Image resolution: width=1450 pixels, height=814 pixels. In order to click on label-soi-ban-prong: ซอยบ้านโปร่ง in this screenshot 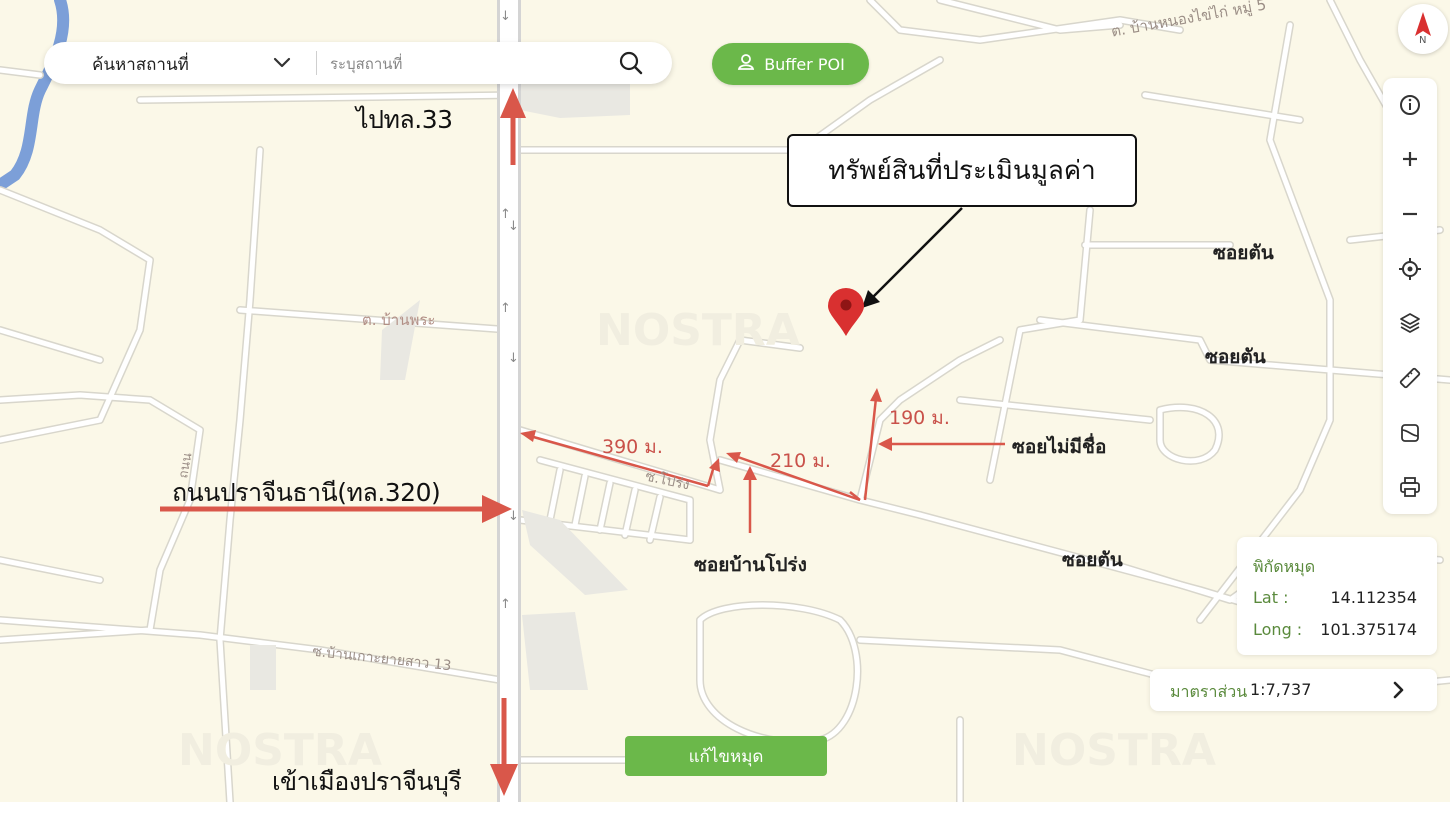, I will do `click(750, 565)`.